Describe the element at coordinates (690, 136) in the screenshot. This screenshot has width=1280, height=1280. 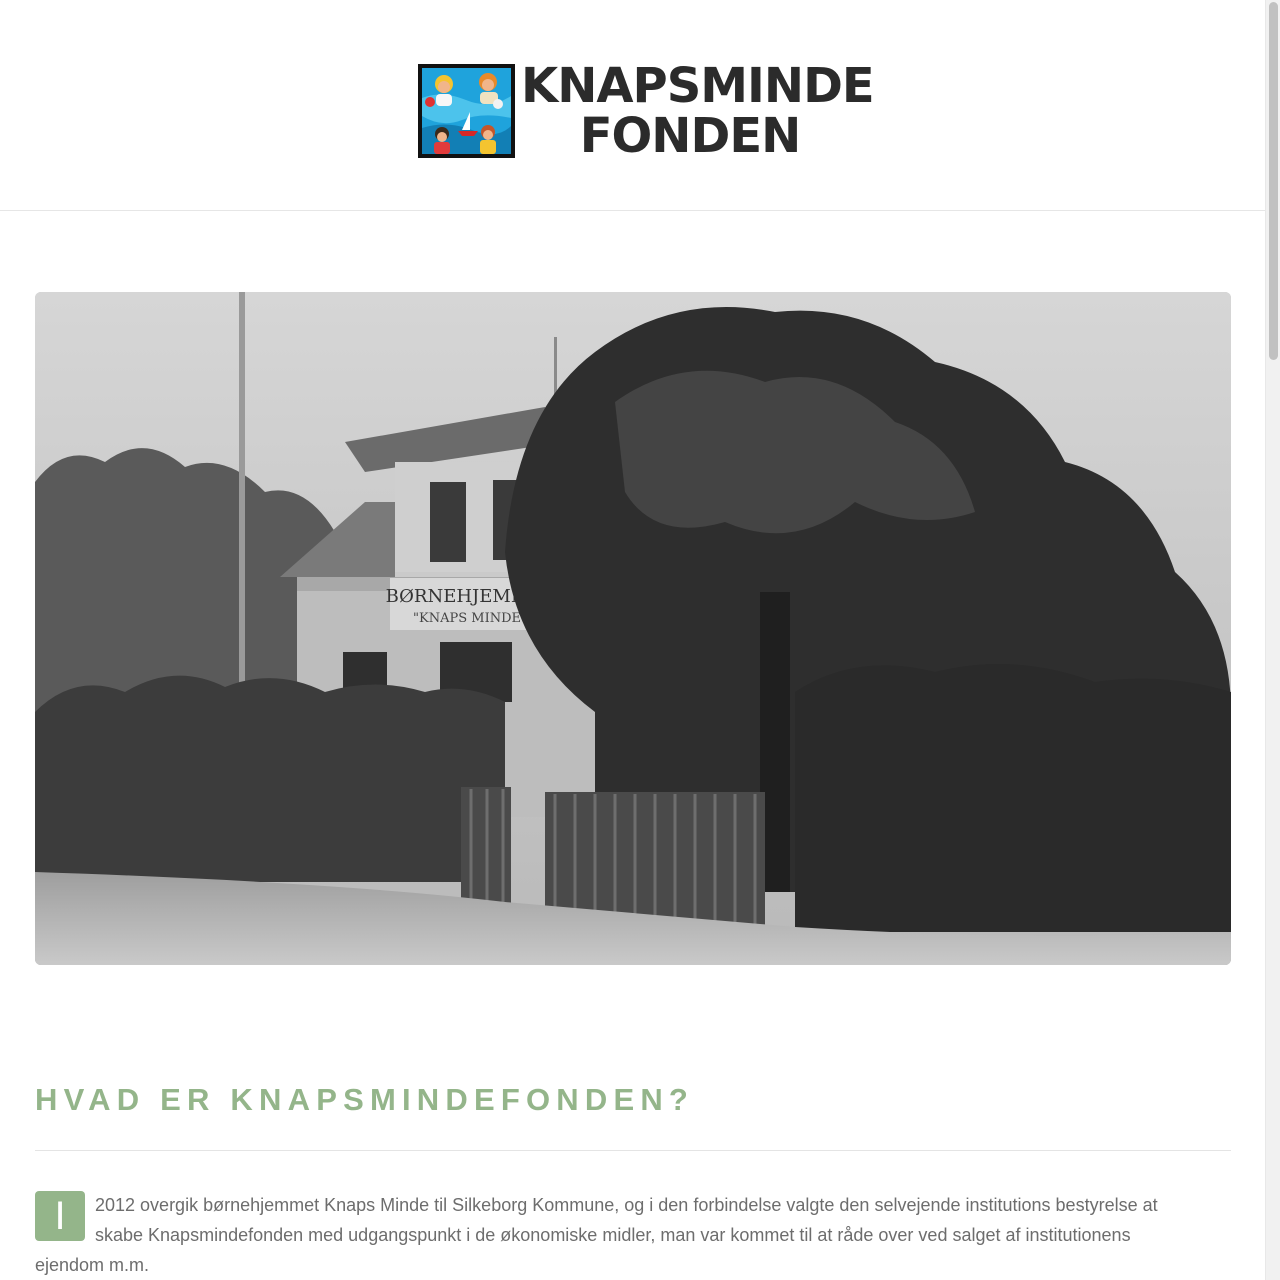
I see `logo-line-2: FONDEN` at that location.